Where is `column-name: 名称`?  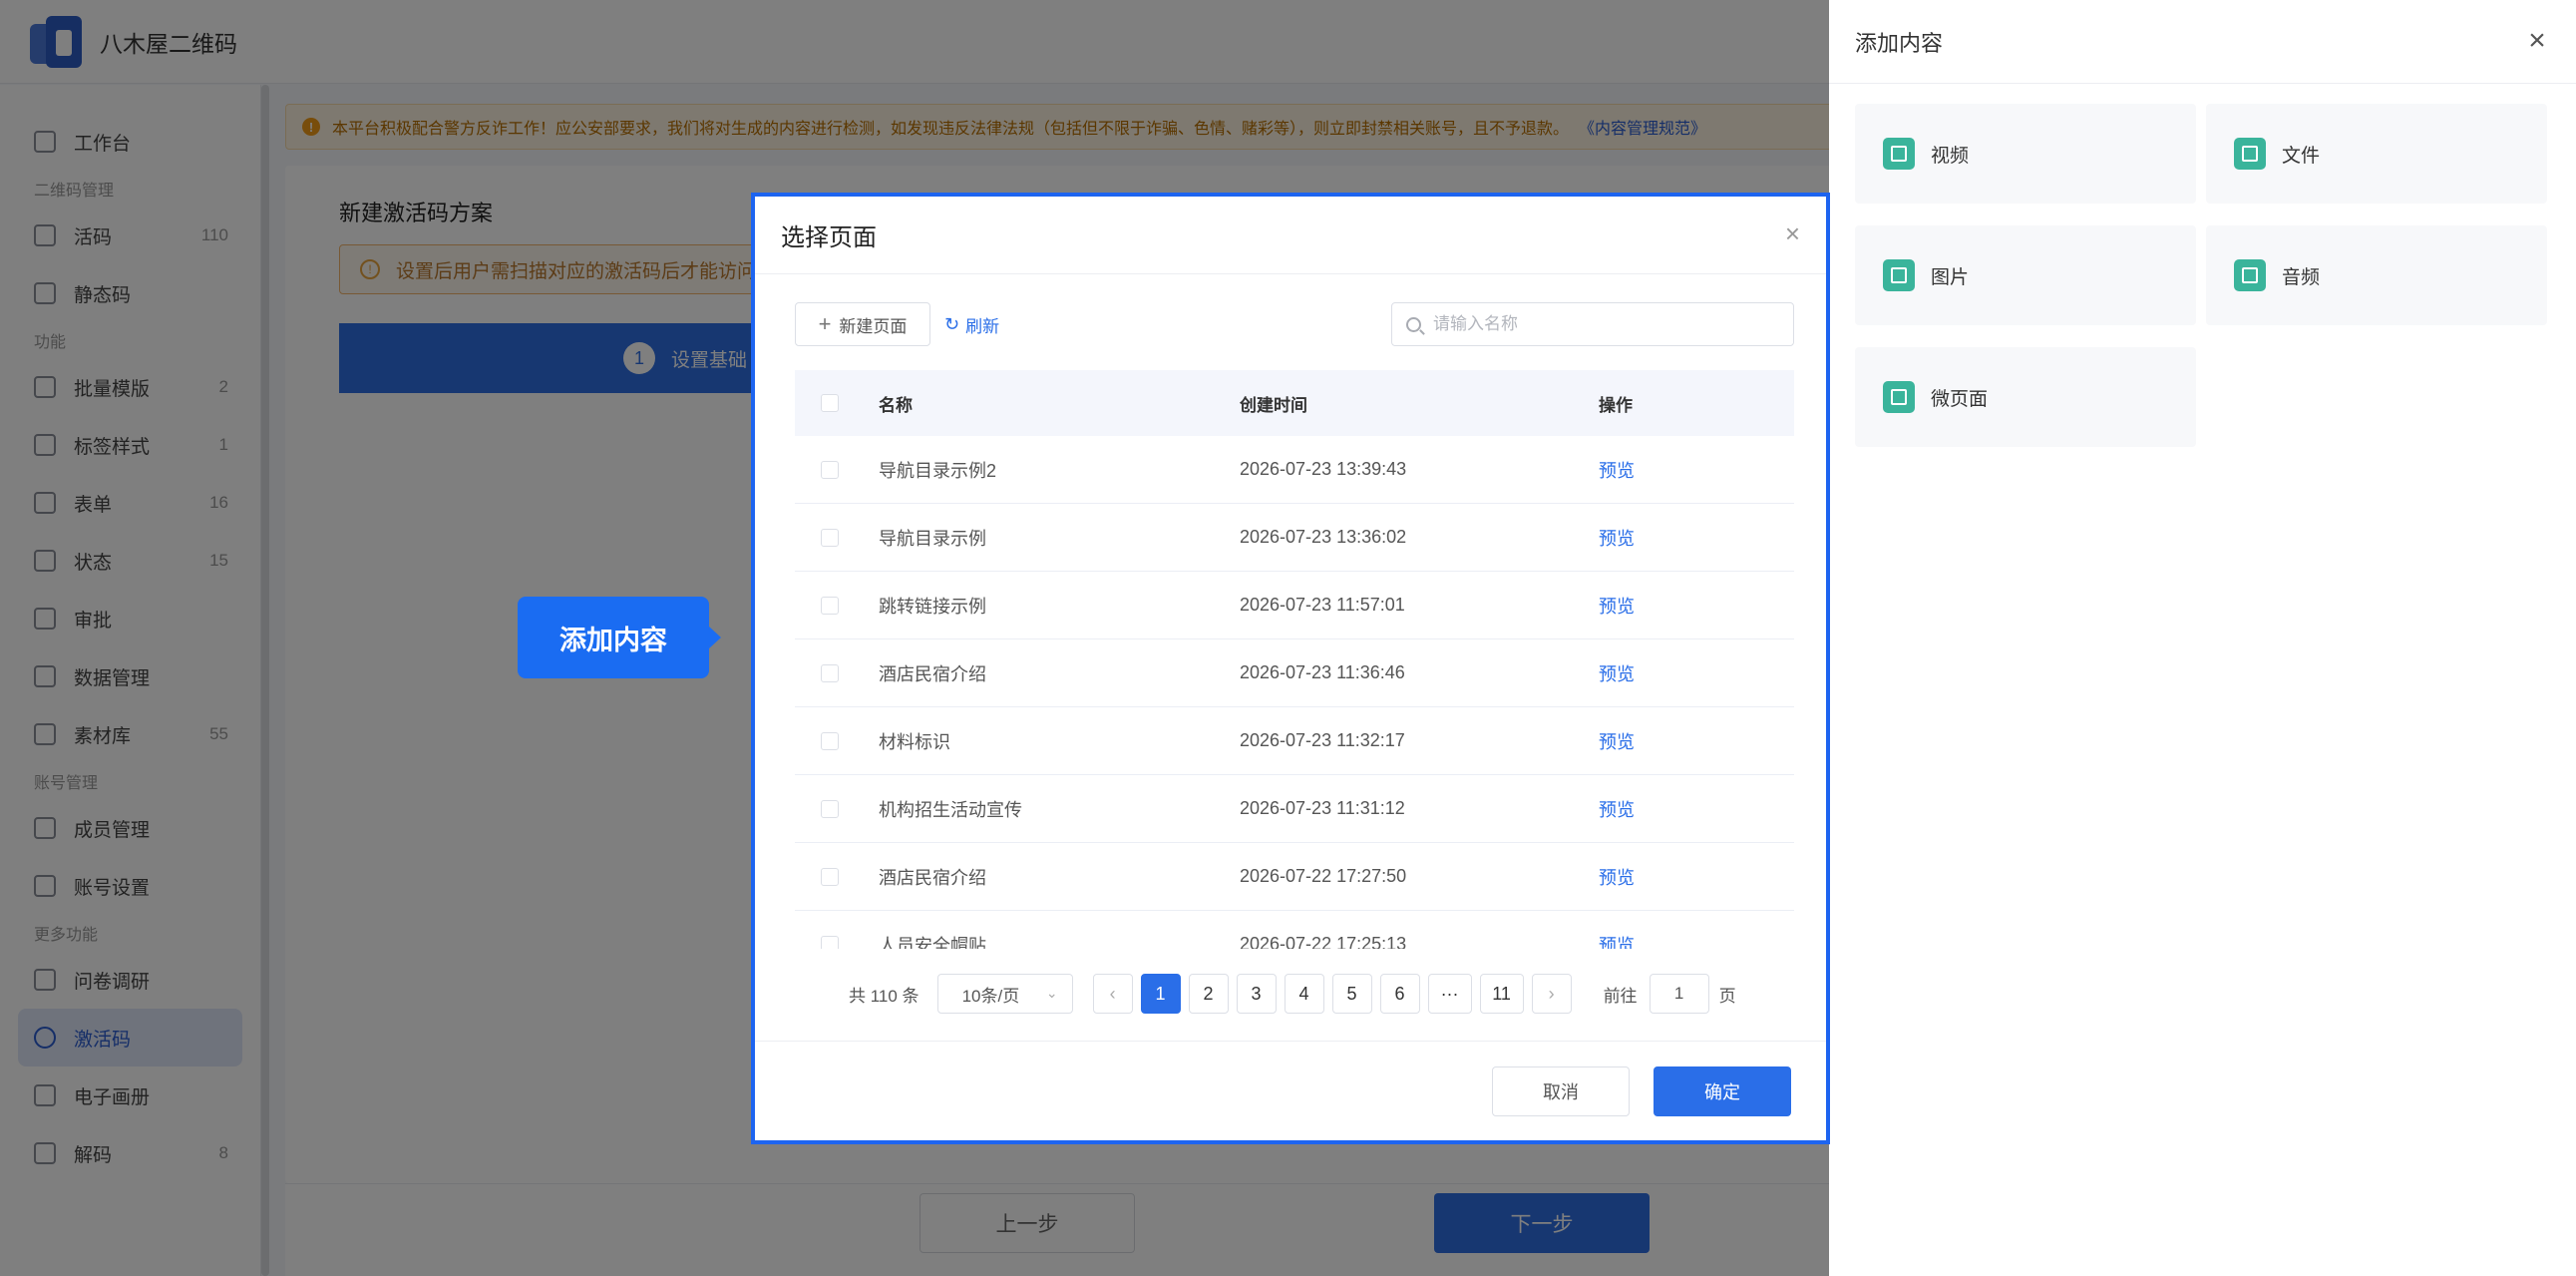 column-name: 名称 is located at coordinates (896, 405).